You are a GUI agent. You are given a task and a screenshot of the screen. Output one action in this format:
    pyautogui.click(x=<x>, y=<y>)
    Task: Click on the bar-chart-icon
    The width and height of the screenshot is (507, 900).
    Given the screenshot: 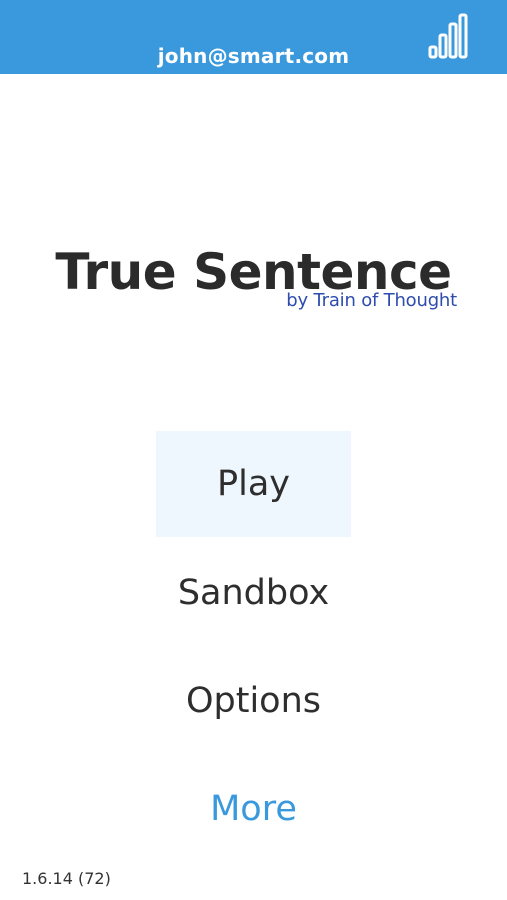 What is the action you would take?
    pyautogui.click(x=448, y=36)
    